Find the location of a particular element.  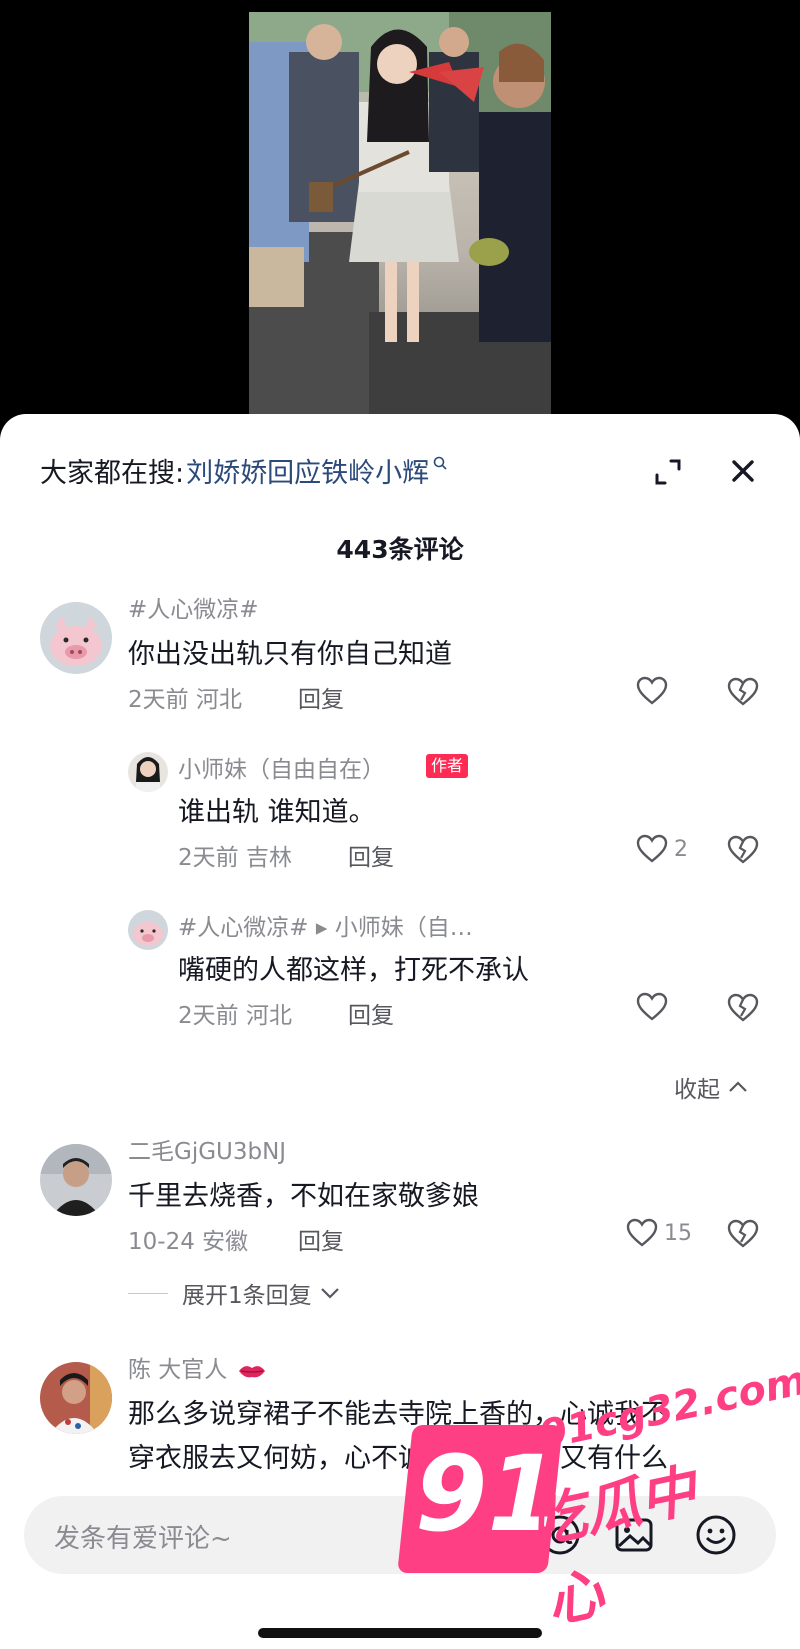

kiss-lips-emoji-icon is located at coordinates (251, 1371).